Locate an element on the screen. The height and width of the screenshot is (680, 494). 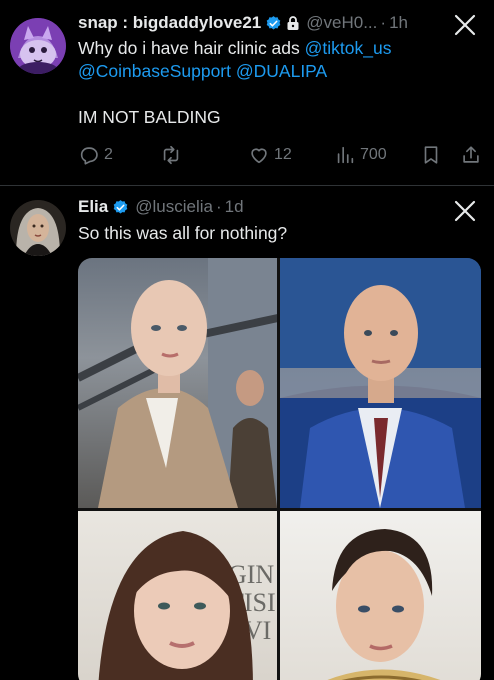
views-count: 700 is located at coordinates (373, 154).